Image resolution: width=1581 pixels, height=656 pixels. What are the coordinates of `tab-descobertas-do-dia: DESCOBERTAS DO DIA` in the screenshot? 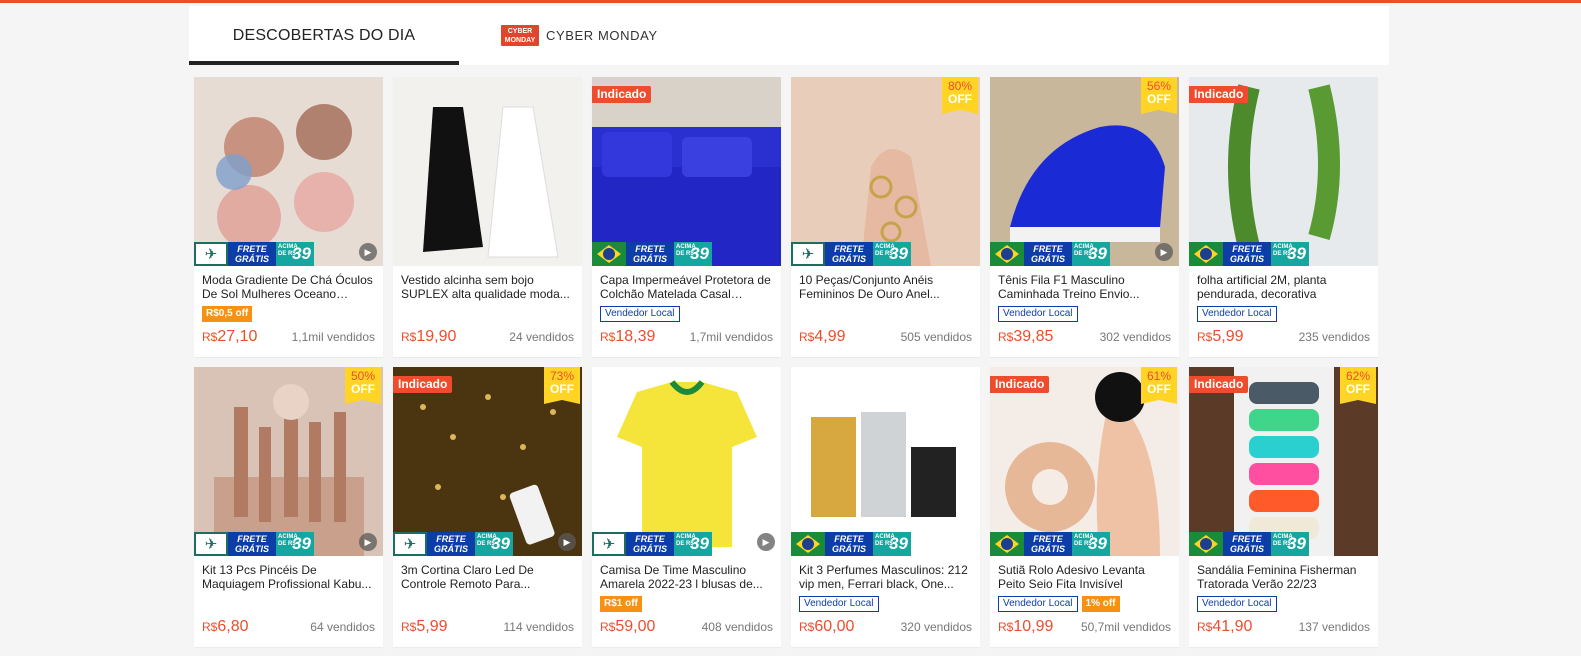 It's located at (324, 35).